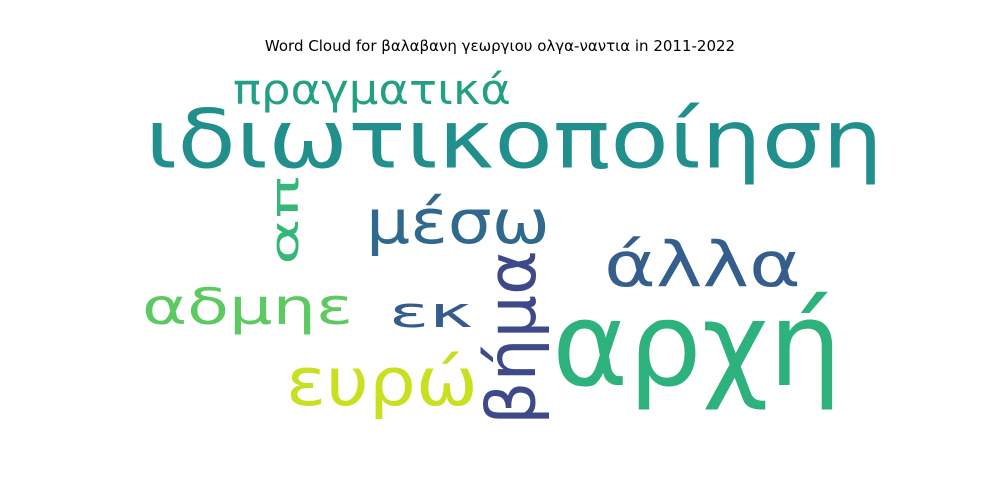  I want to click on word-7: αδμηε, so click(247, 307).